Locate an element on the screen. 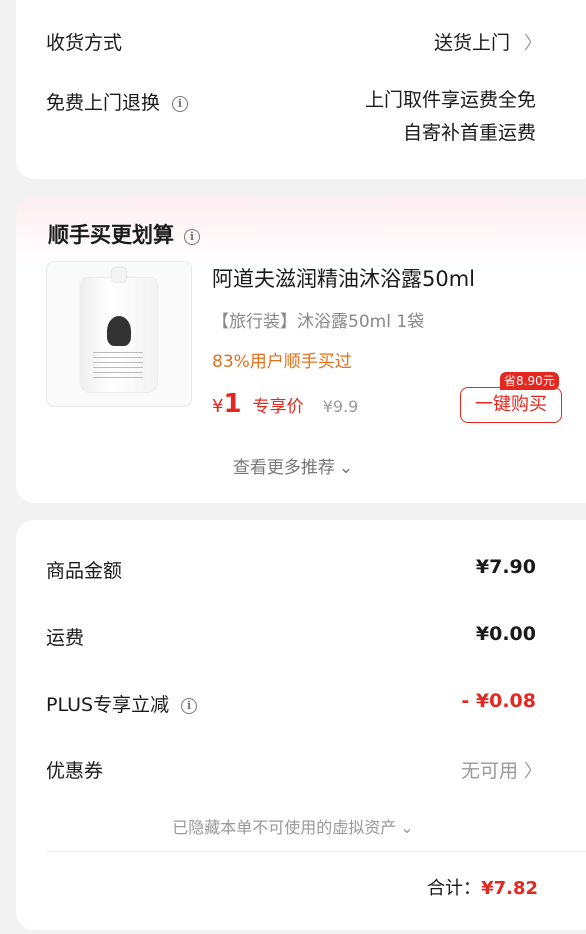  coupon-label: 优惠券 is located at coordinates (75, 771).